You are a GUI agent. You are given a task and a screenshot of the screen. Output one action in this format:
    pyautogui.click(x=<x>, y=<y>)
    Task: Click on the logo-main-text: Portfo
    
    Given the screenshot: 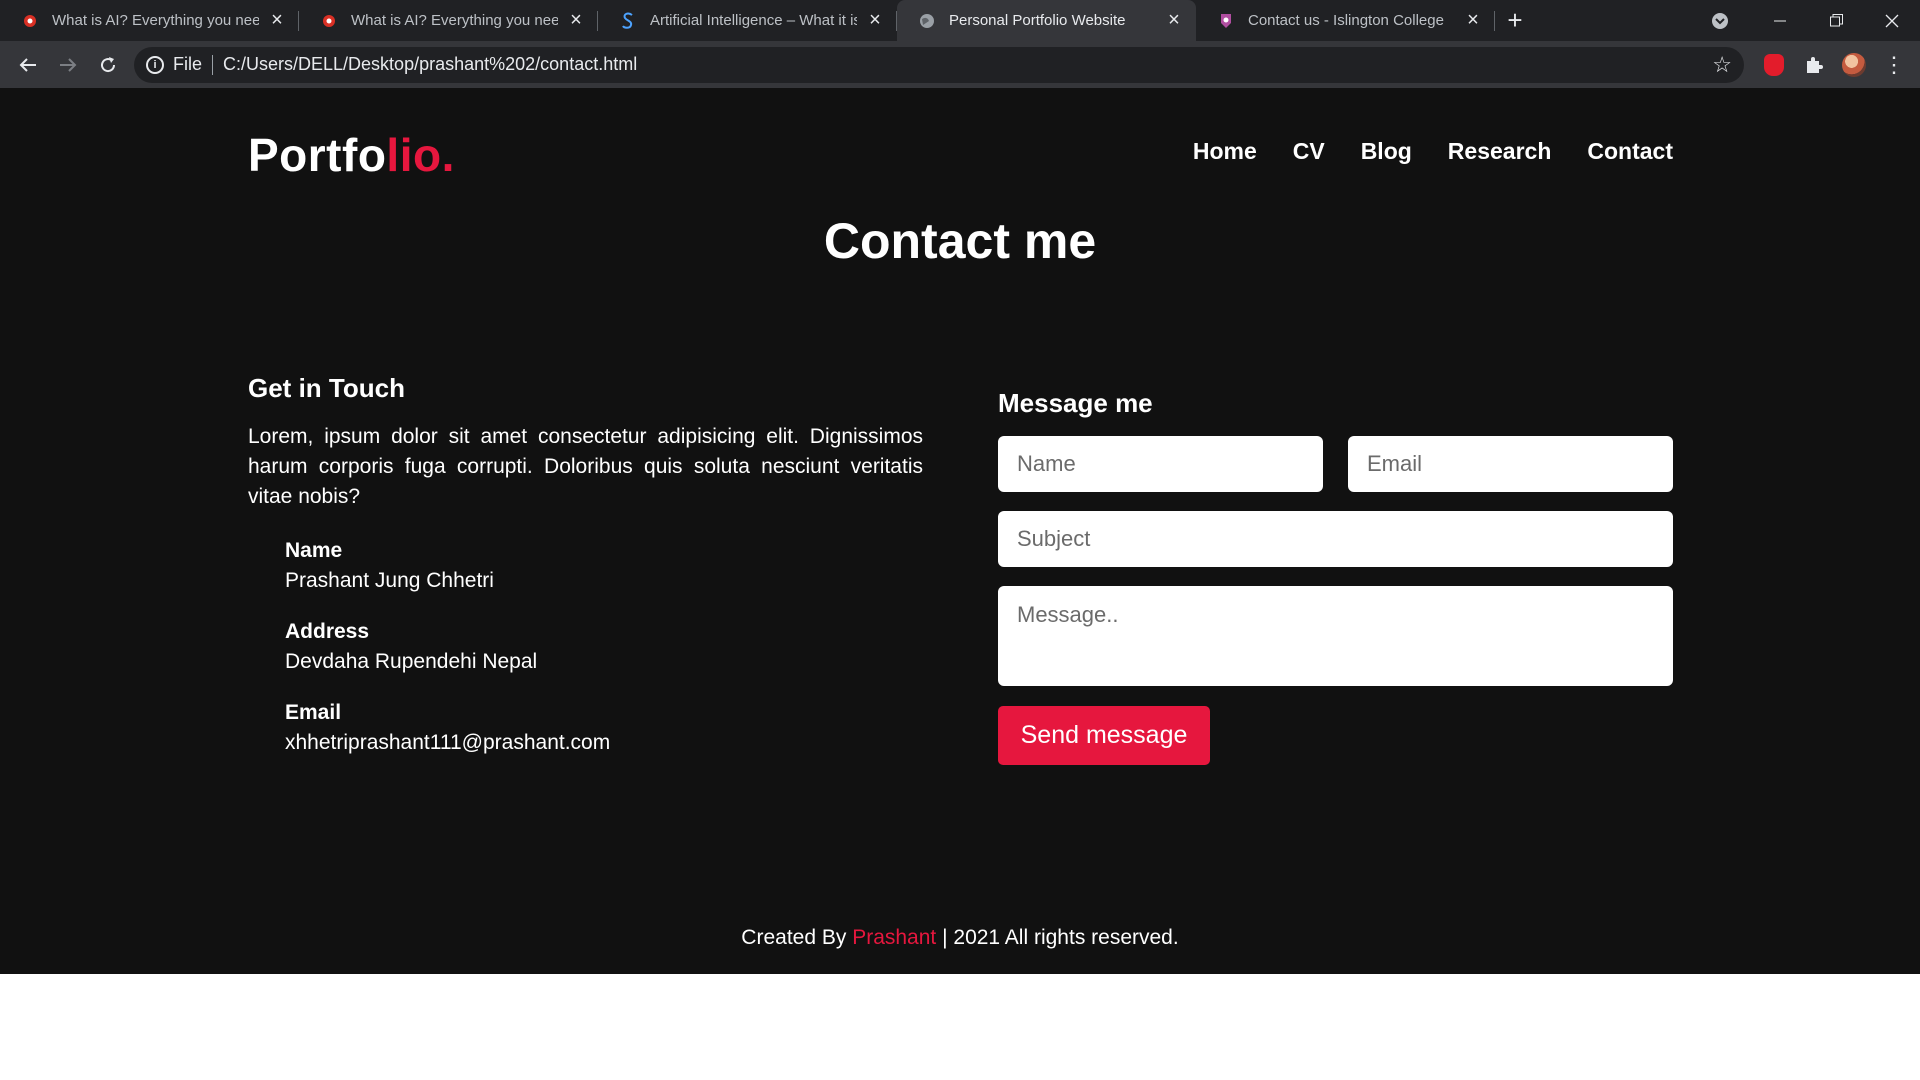 What is the action you would take?
    pyautogui.click(x=317, y=155)
    